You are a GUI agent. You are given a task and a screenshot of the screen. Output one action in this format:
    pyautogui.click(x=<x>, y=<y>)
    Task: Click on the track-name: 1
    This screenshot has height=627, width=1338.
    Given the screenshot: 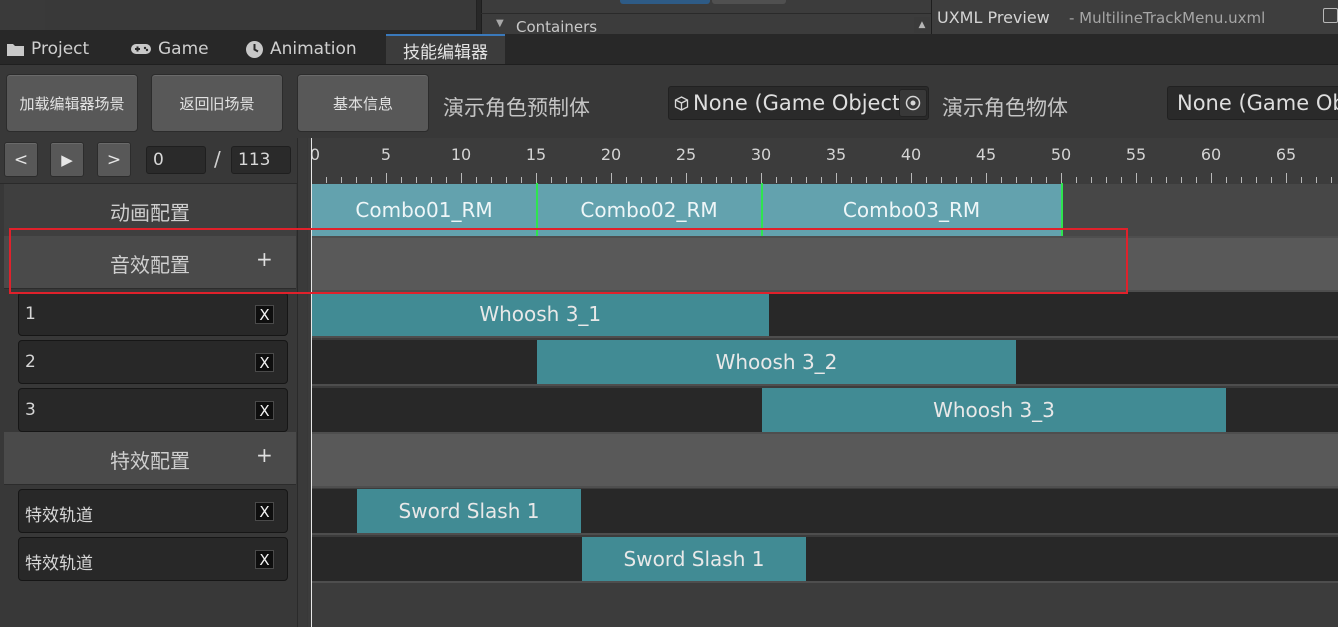 What is the action you would take?
    pyautogui.click(x=30, y=314)
    